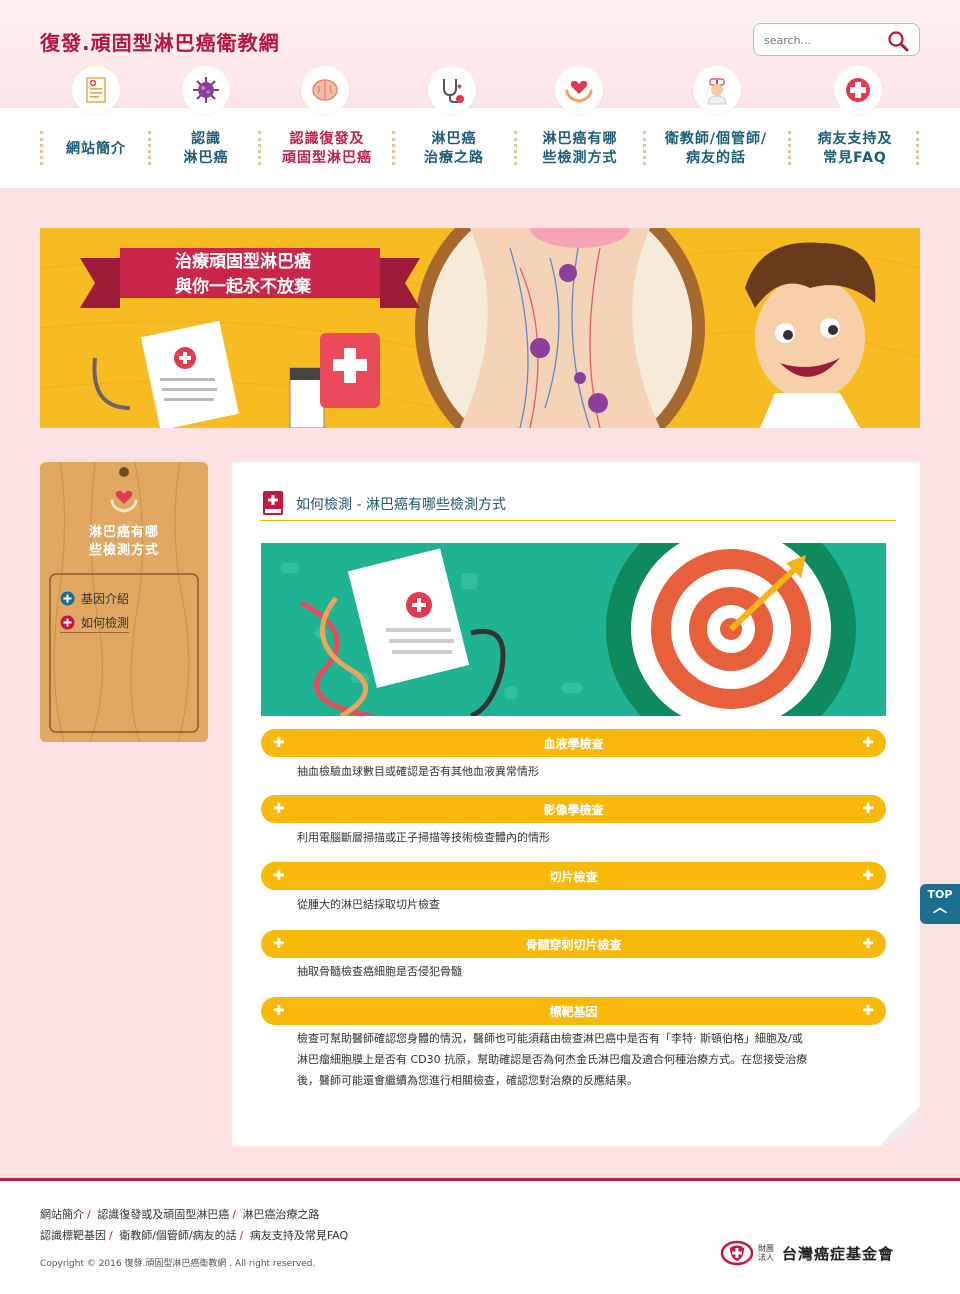 The width and height of the screenshot is (960, 1294). Describe the element at coordinates (280, 1214) in the screenshot. I see `footer-link: 淋巴癌治療之路` at that location.